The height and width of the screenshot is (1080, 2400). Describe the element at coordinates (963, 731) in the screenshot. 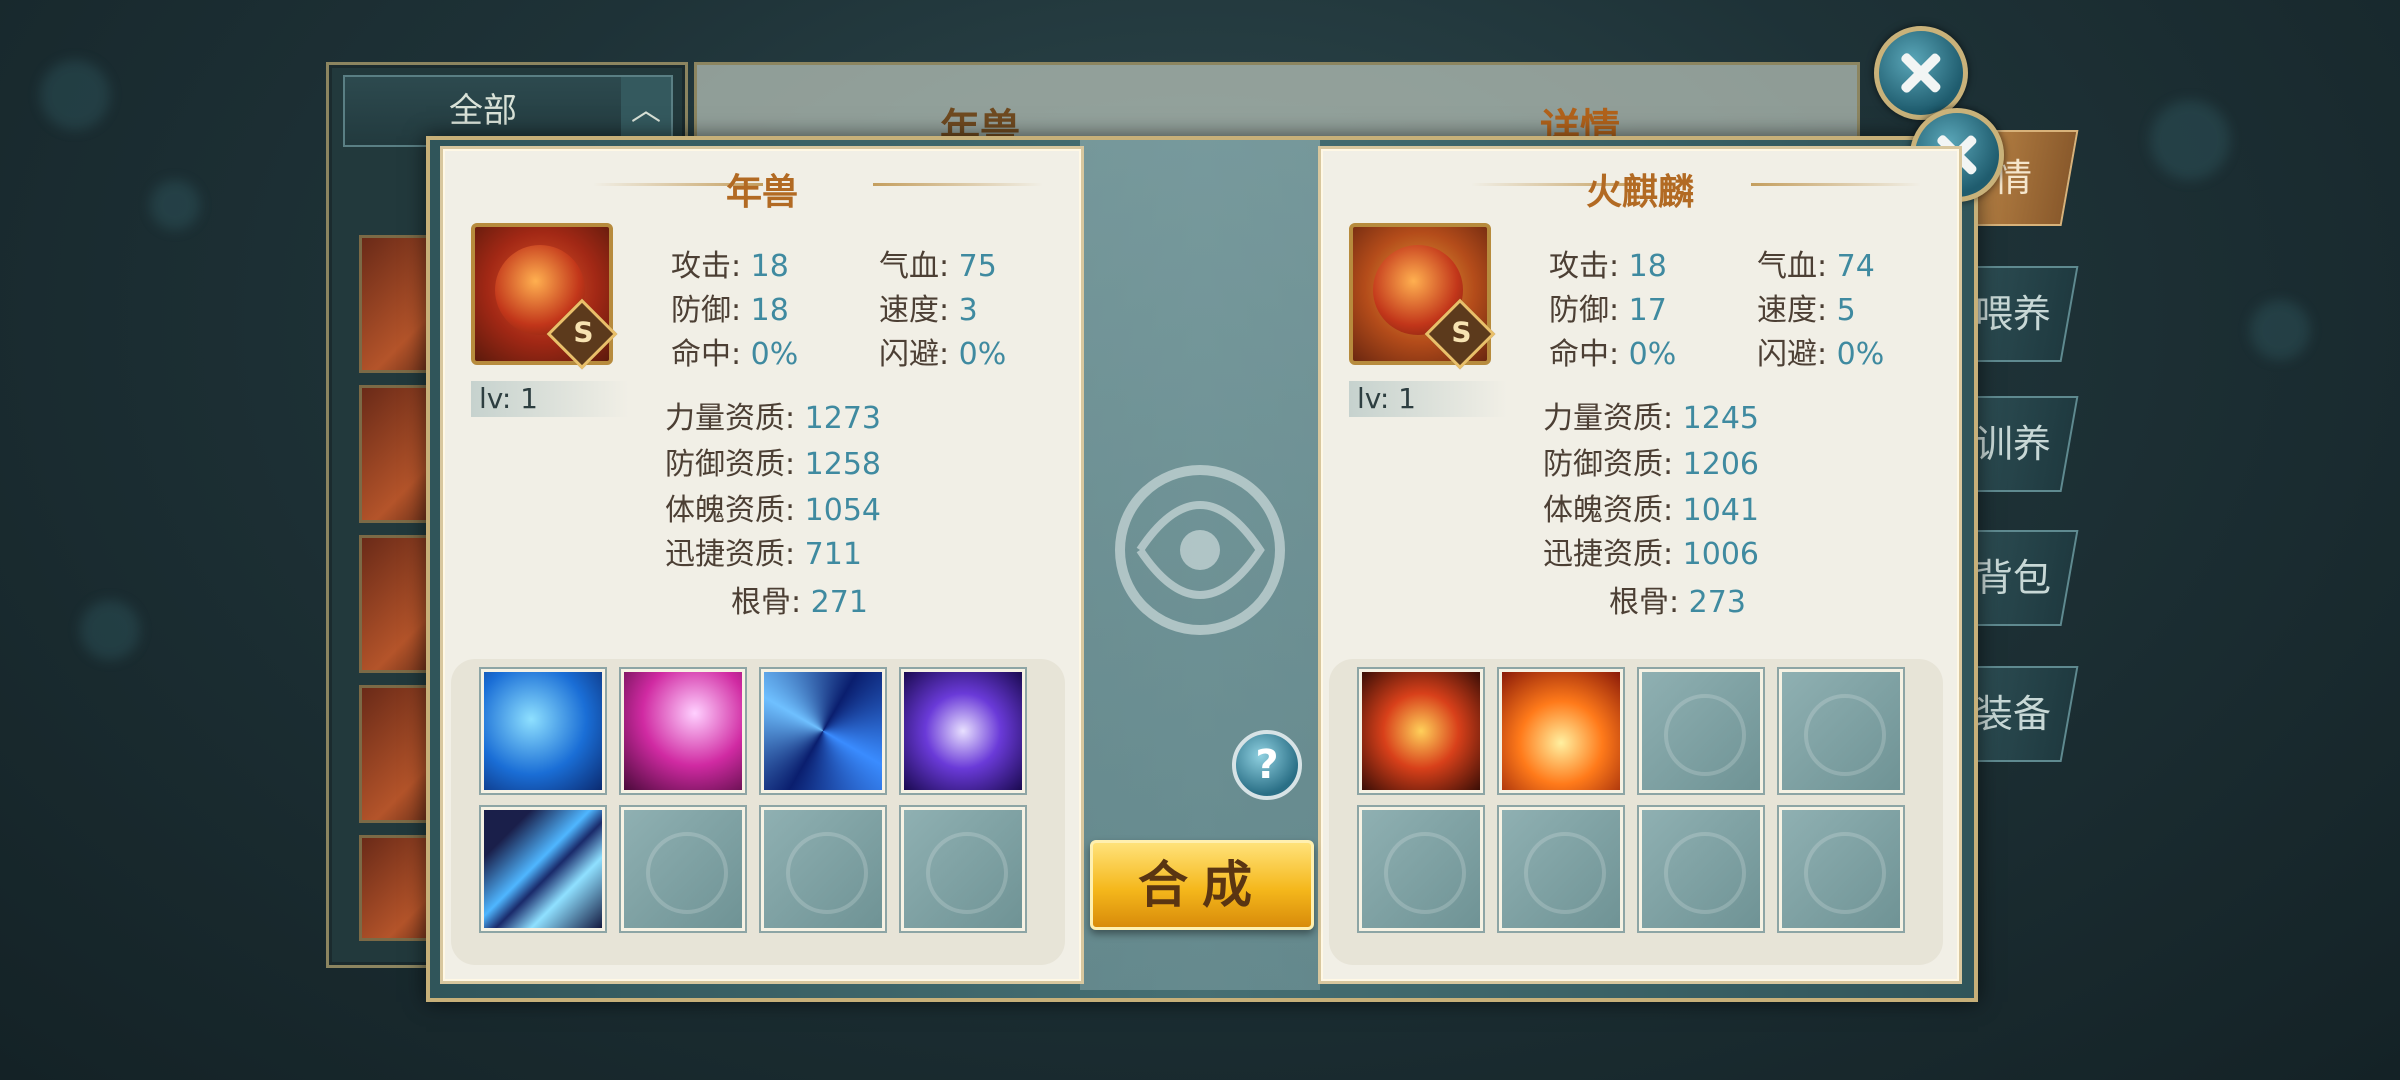

I see `arcane-slash-skill-icon` at that location.